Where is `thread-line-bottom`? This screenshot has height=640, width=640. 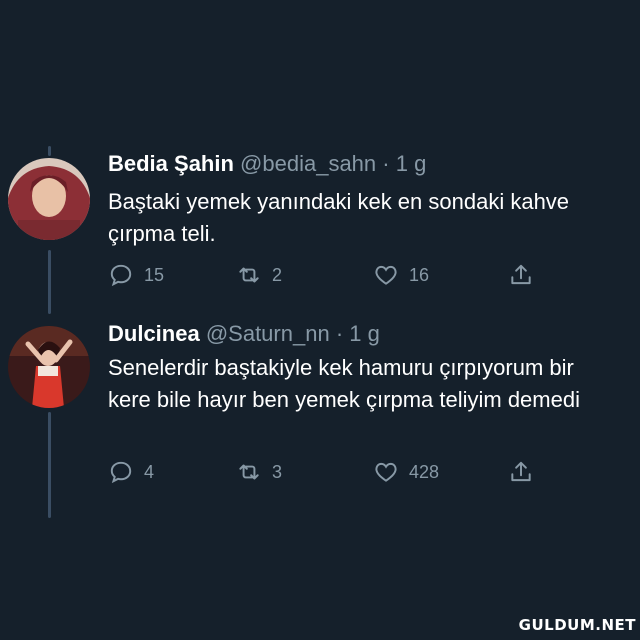
thread-line-bottom is located at coordinates (49, 465).